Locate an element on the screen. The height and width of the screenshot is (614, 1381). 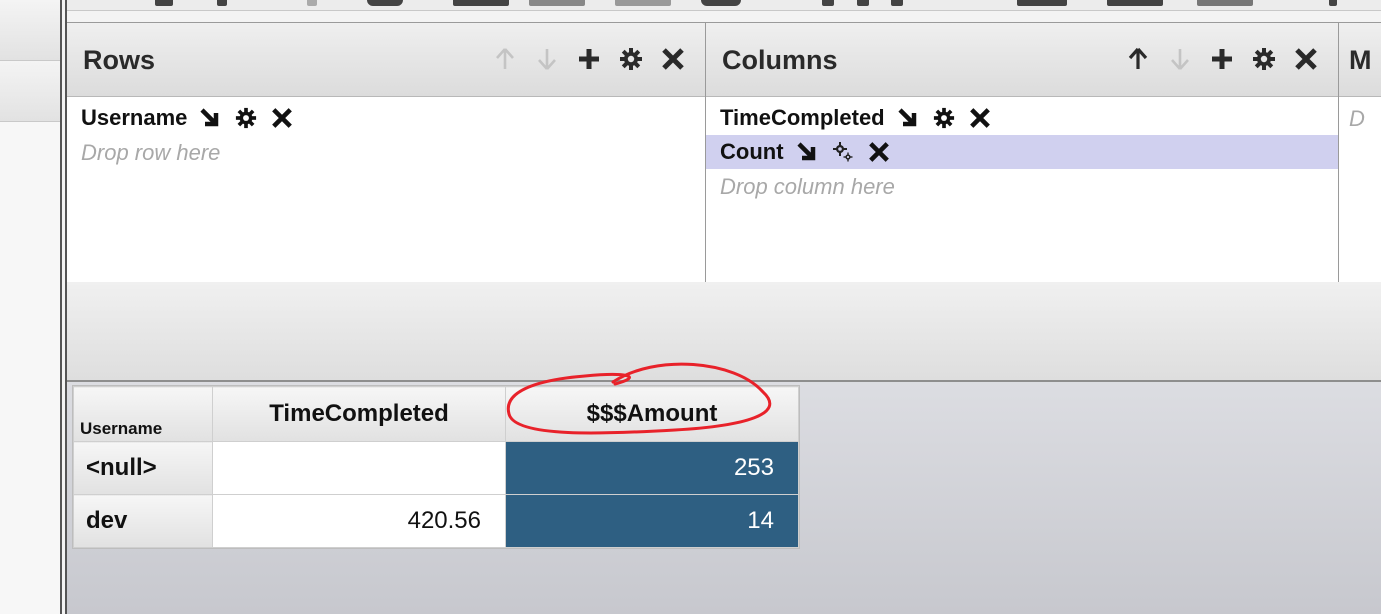
columns-pane-body: TimeCompleted Count Drop column here is located at coordinates (1022, 189).